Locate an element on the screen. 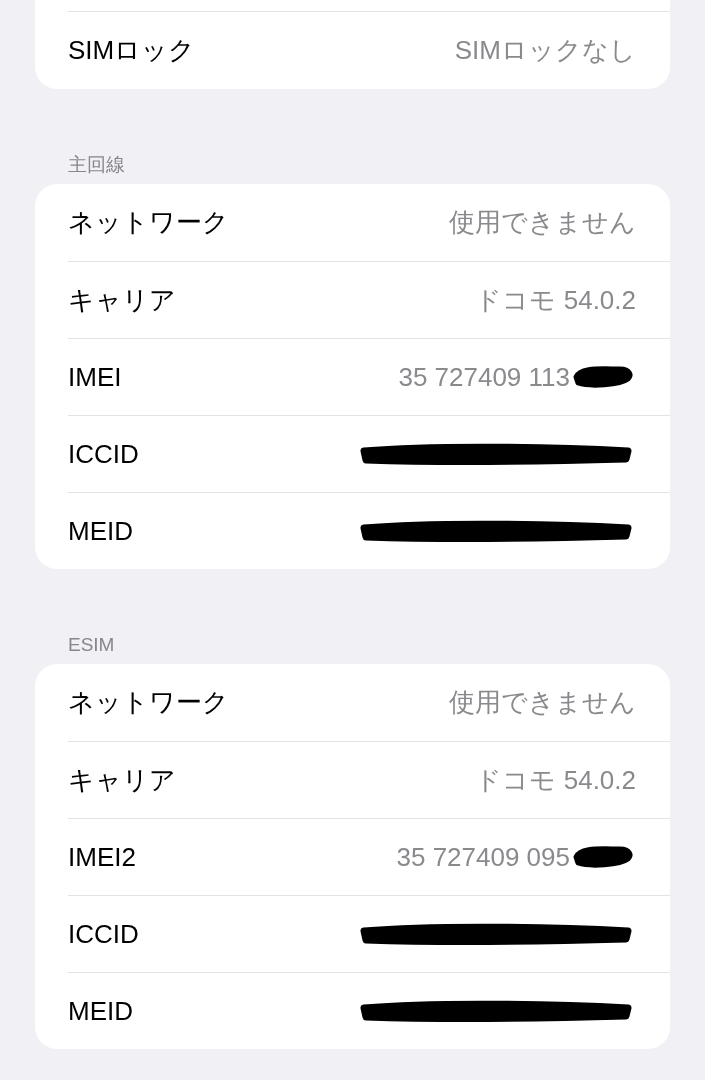  row-value: 35 727409 095 is located at coordinates (483, 857).